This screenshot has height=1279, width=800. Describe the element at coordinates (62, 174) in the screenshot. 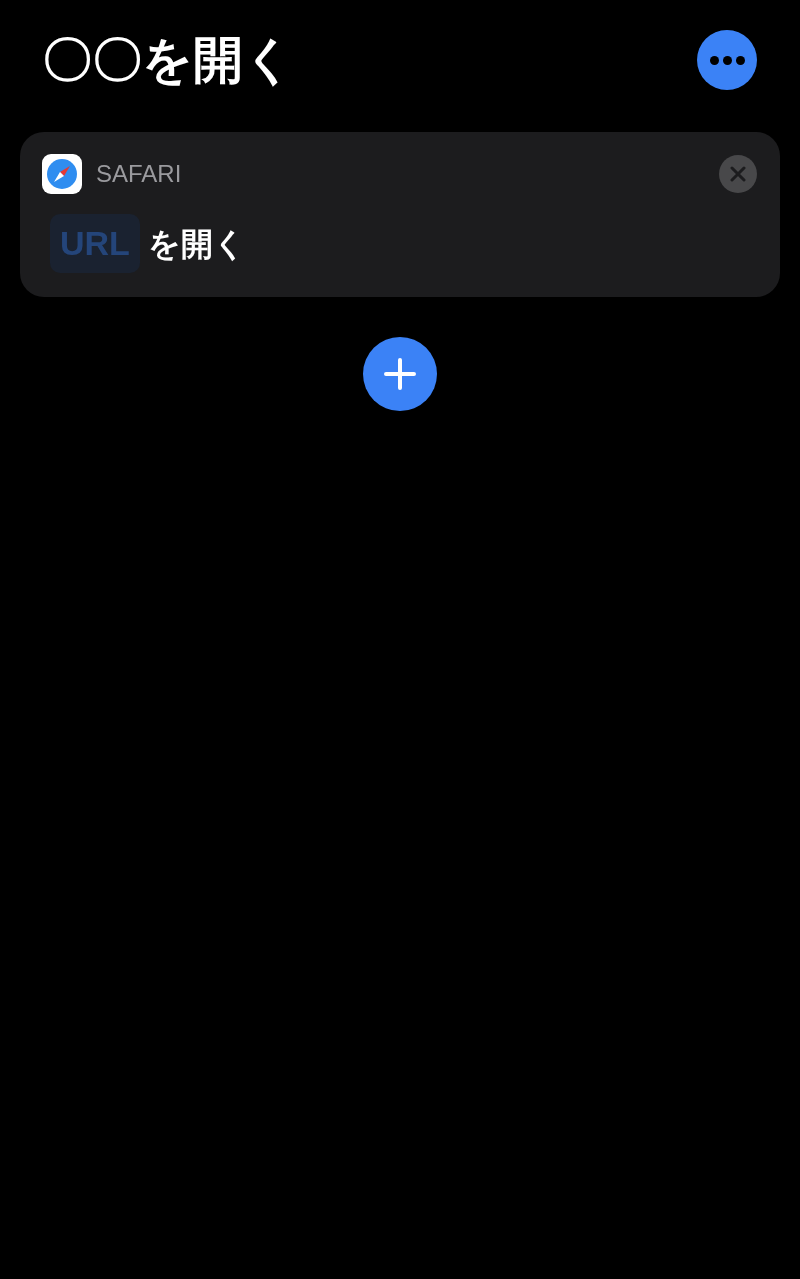

I see `compass-icon` at that location.